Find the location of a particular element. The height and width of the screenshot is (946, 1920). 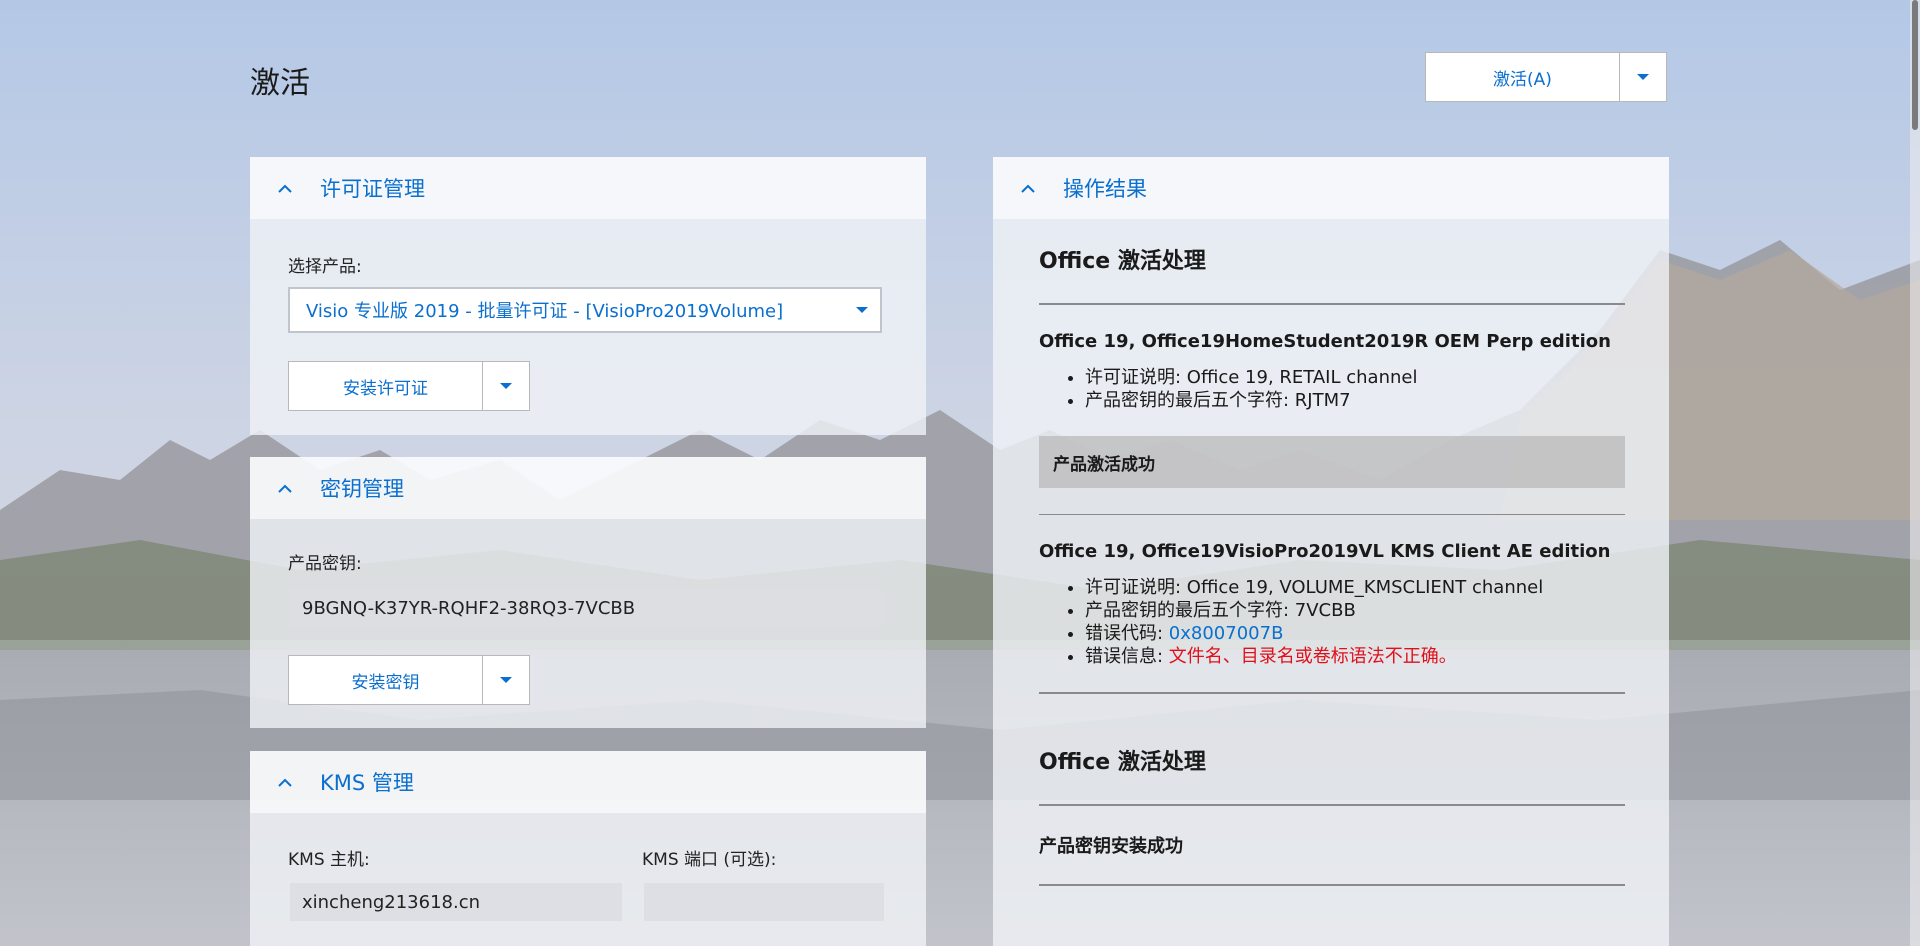

kms-panel-title: KMS 管理 is located at coordinates (367, 783).